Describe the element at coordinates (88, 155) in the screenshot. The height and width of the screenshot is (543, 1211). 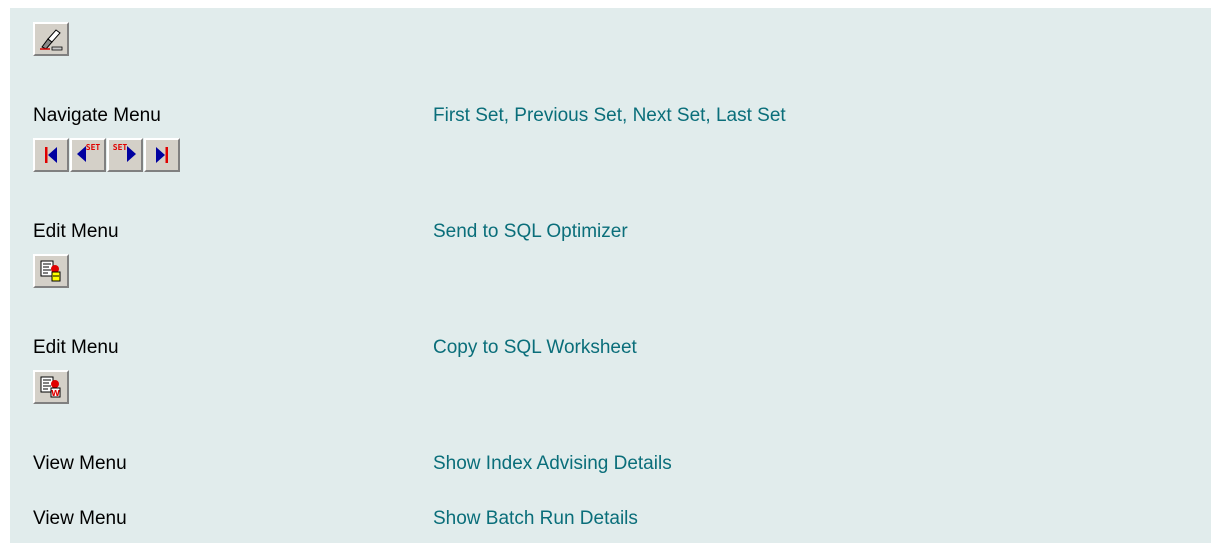
I see `previous-set-icon: SET` at that location.